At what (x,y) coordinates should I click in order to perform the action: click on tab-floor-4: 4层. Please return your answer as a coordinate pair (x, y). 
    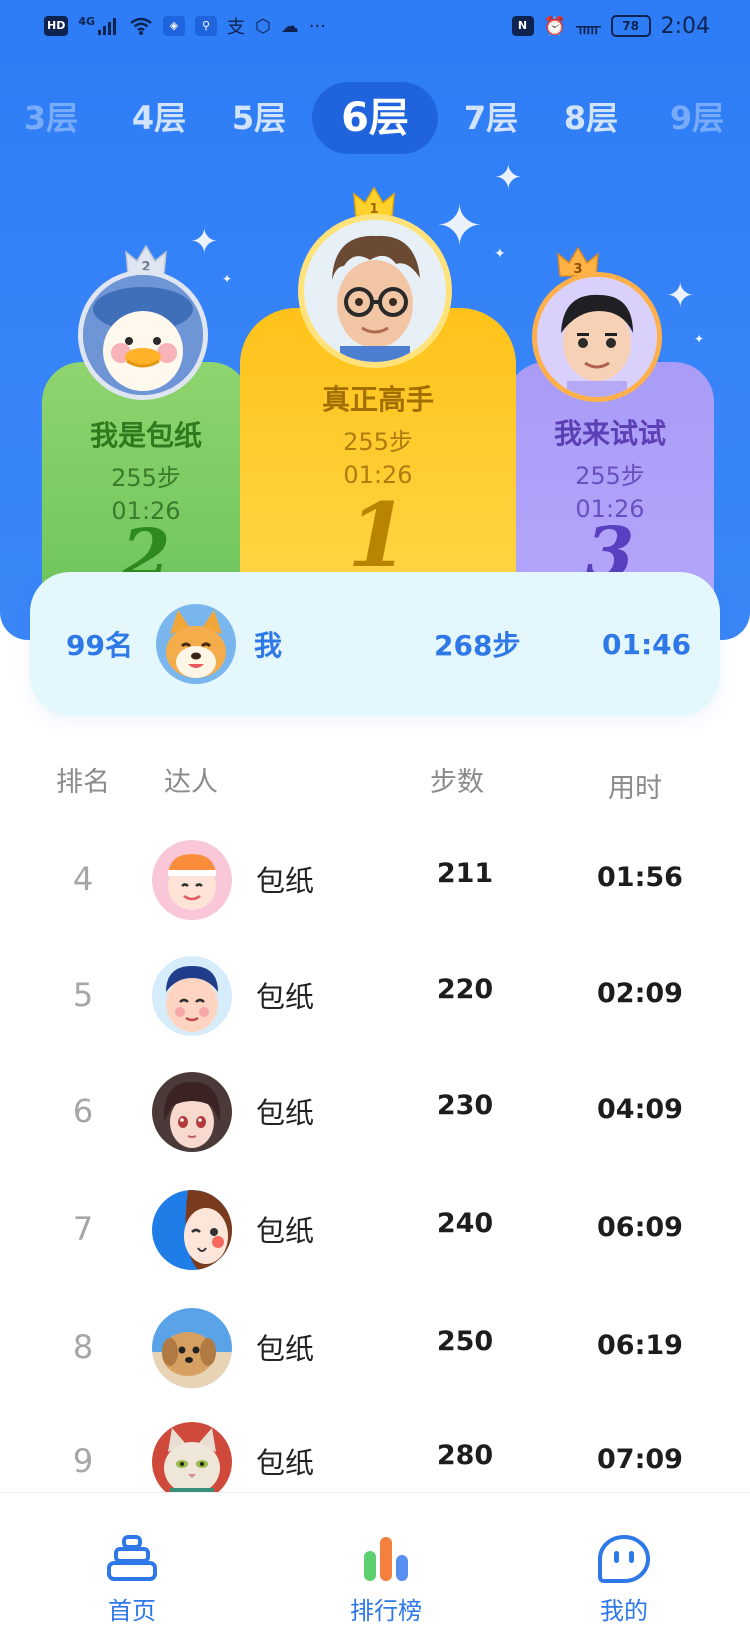
    Looking at the image, I should click on (159, 118).